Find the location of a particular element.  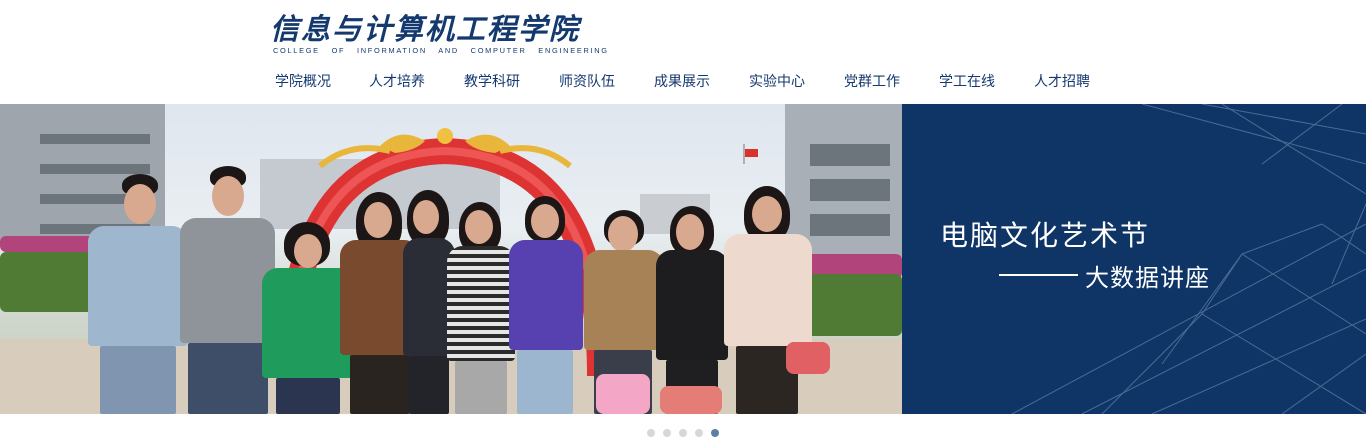

logo-chinese-name: 信息与计算机工程学院 is located at coordinates (425, 29).